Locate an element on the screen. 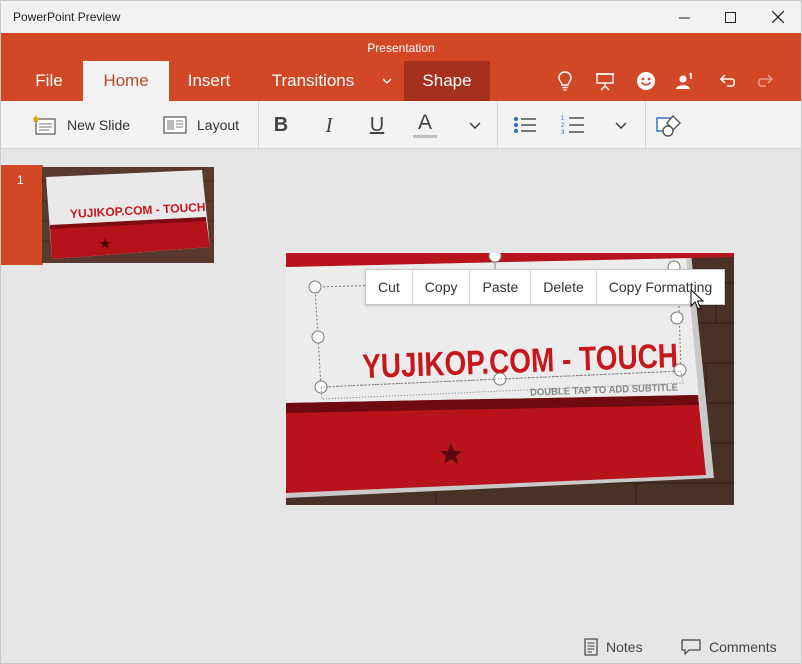 The width and height of the screenshot is (802, 664). more-tabs-chevron-icon is located at coordinates (387, 81).